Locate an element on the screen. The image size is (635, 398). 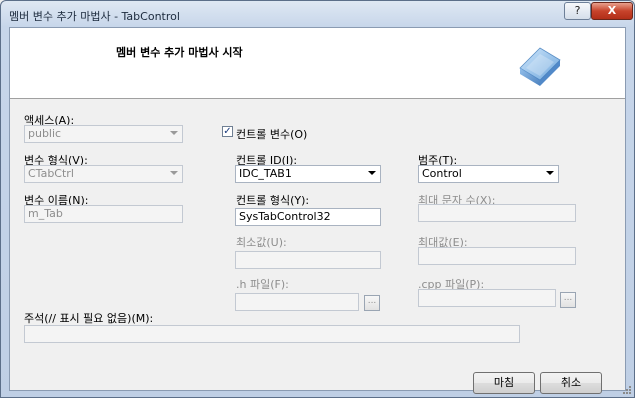
access-dropdown: public is located at coordinates (103, 134).